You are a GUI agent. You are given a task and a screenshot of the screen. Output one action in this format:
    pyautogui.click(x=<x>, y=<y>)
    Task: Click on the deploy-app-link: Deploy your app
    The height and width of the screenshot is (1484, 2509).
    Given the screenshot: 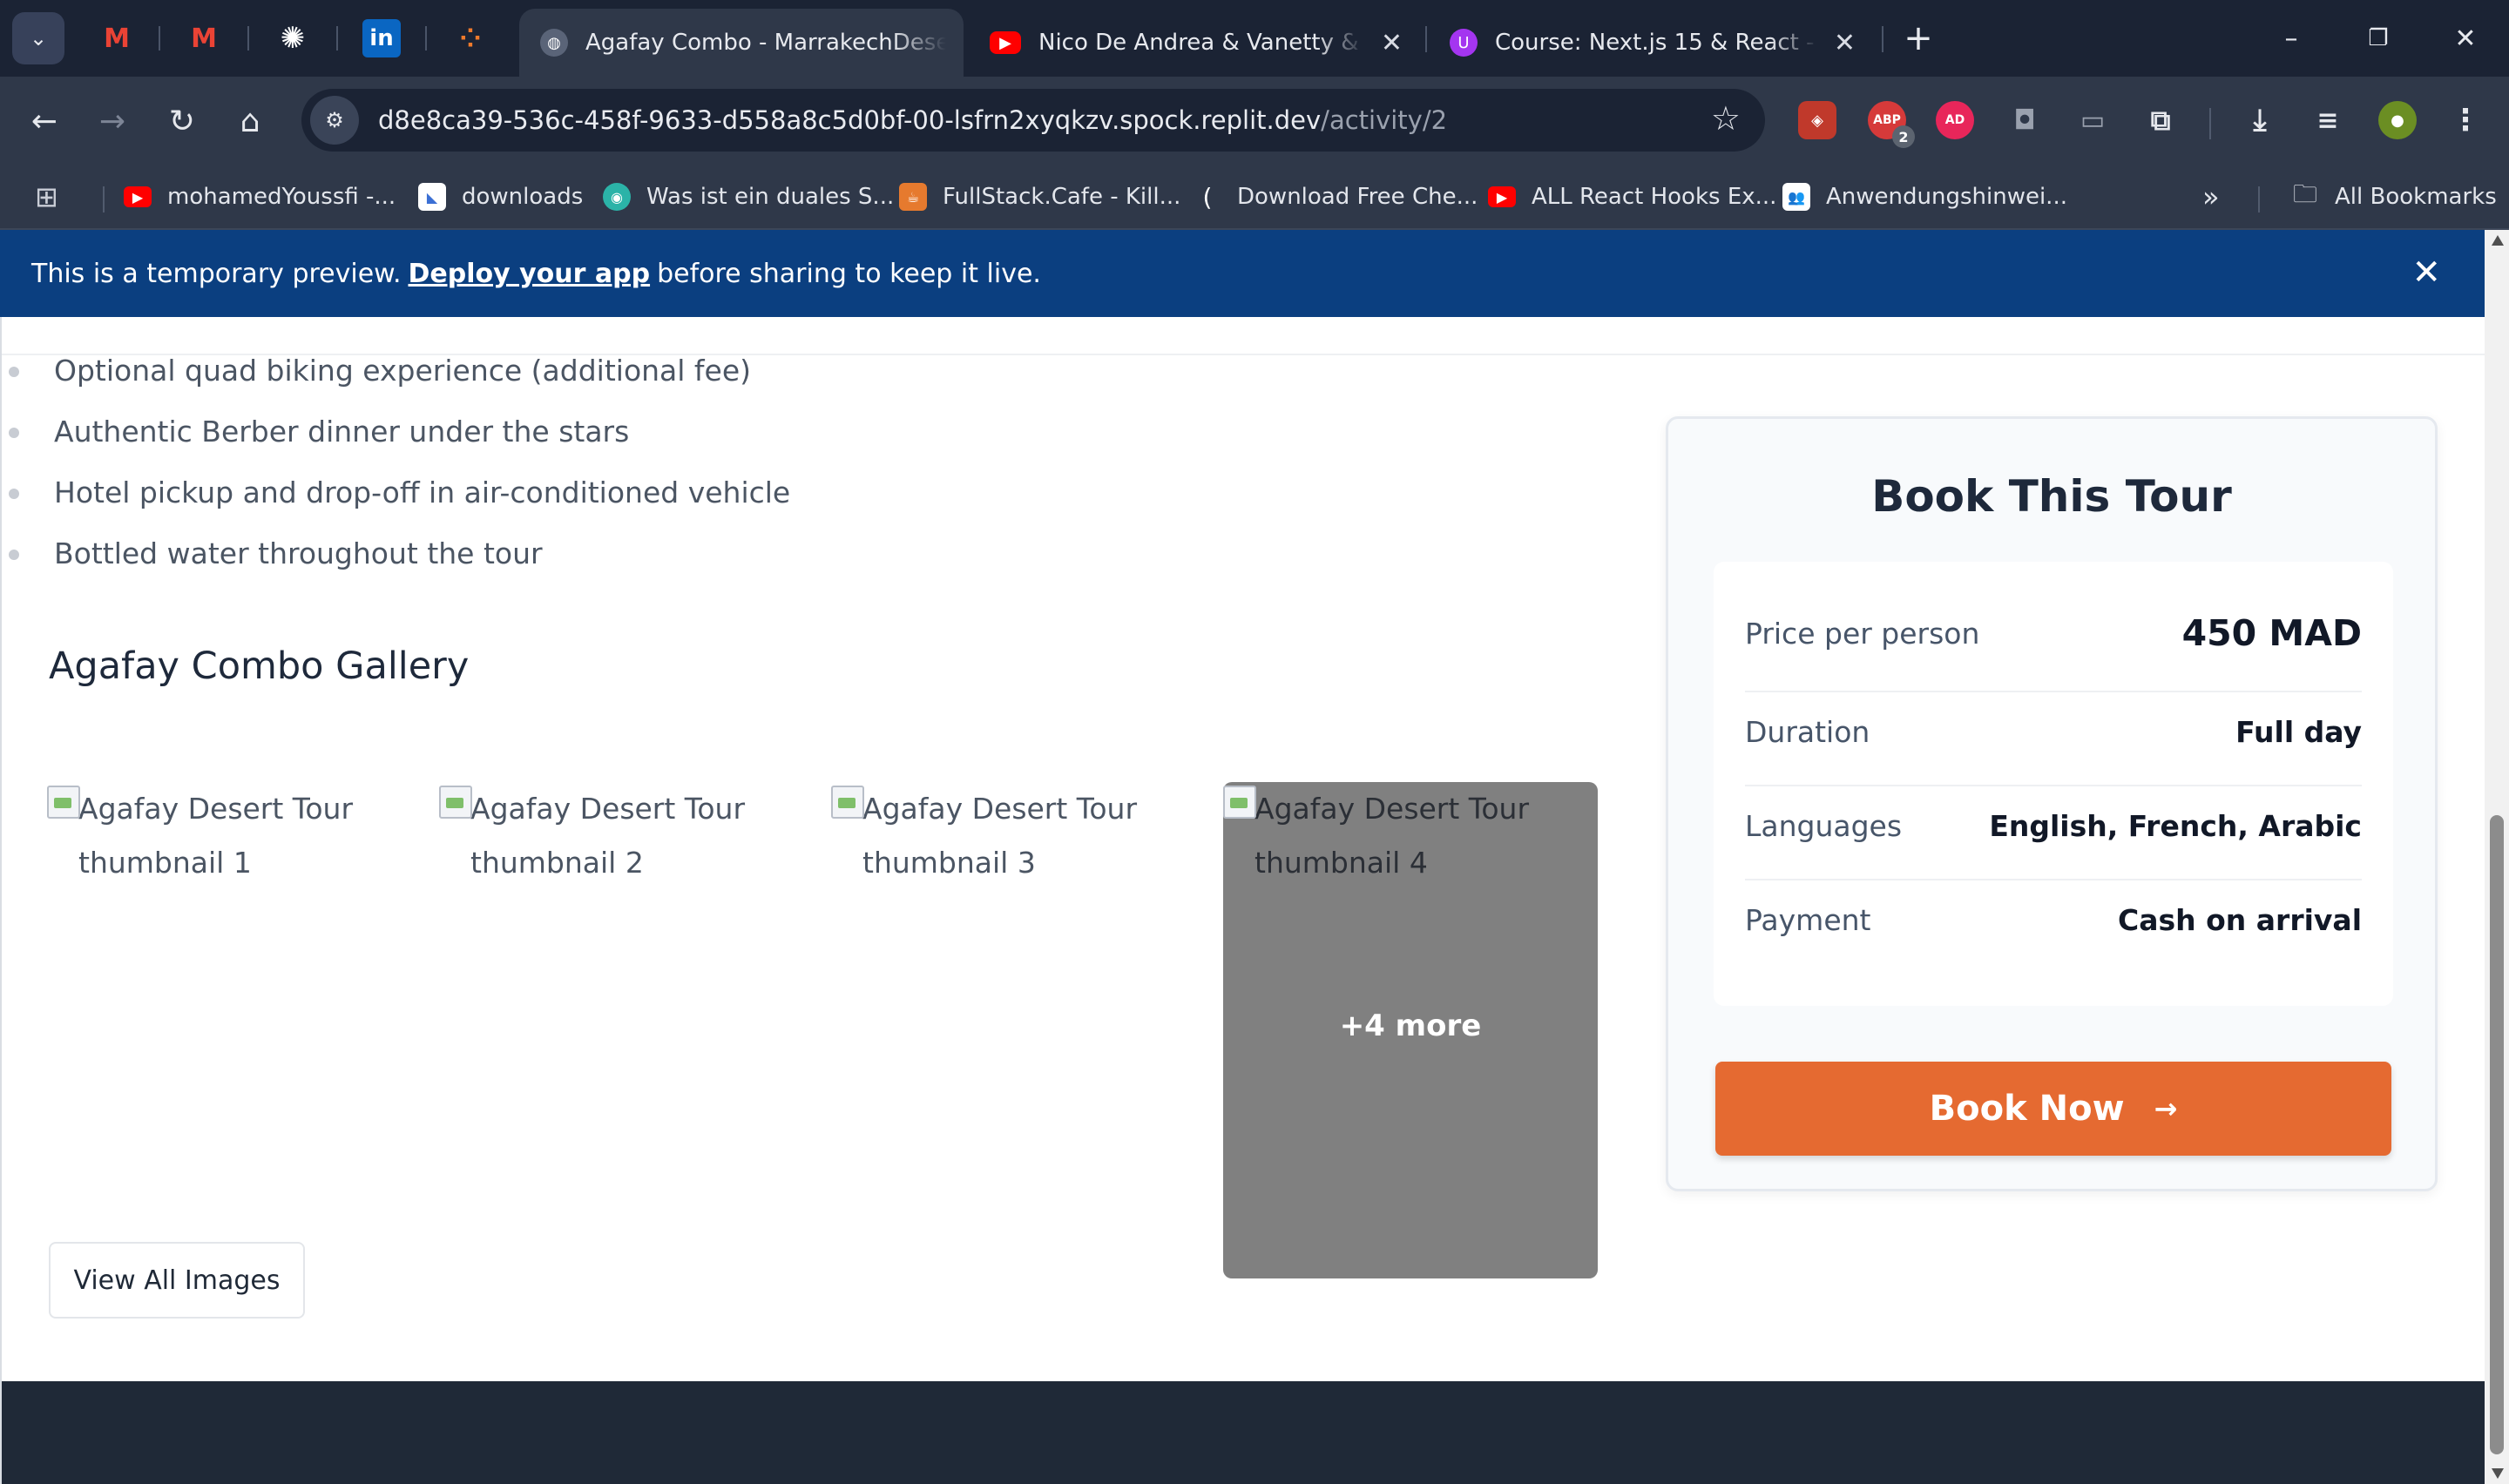 What is the action you would take?
    pyautogui.click(x=529, y=274)
    